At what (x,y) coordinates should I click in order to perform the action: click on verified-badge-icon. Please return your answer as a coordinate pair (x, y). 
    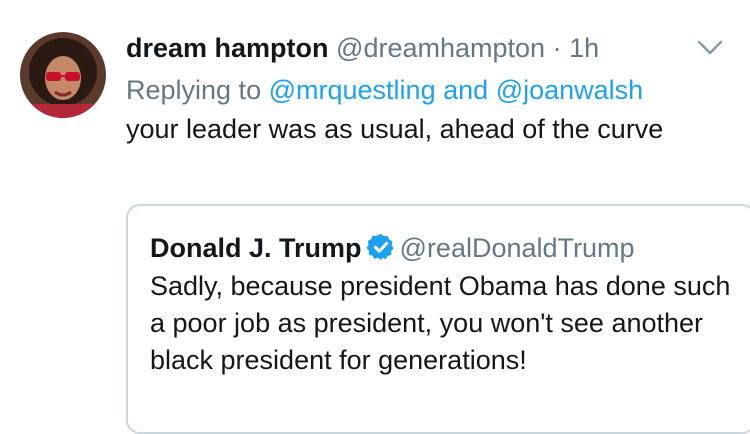
    Looking at the image, I should click on (380, 247).